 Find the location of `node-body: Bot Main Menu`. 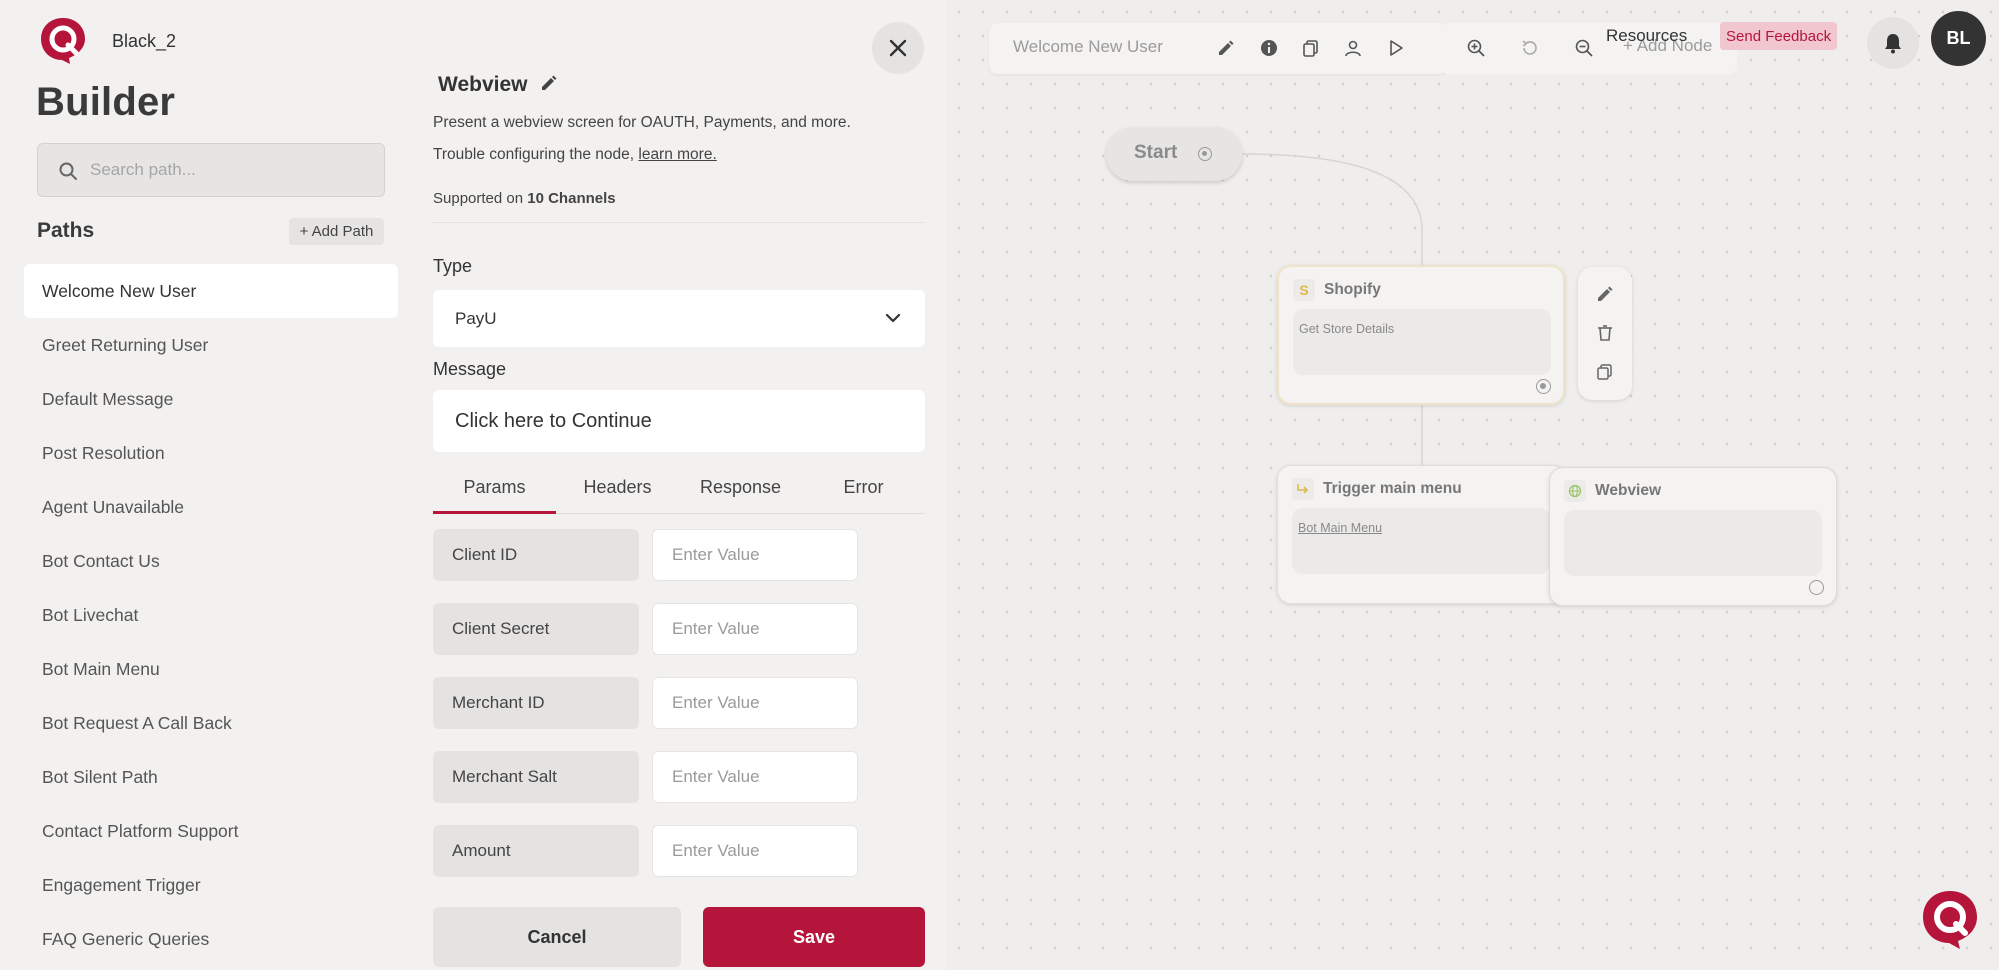

node-body: Bot Main Menu is located at coordinates (1421, 541).